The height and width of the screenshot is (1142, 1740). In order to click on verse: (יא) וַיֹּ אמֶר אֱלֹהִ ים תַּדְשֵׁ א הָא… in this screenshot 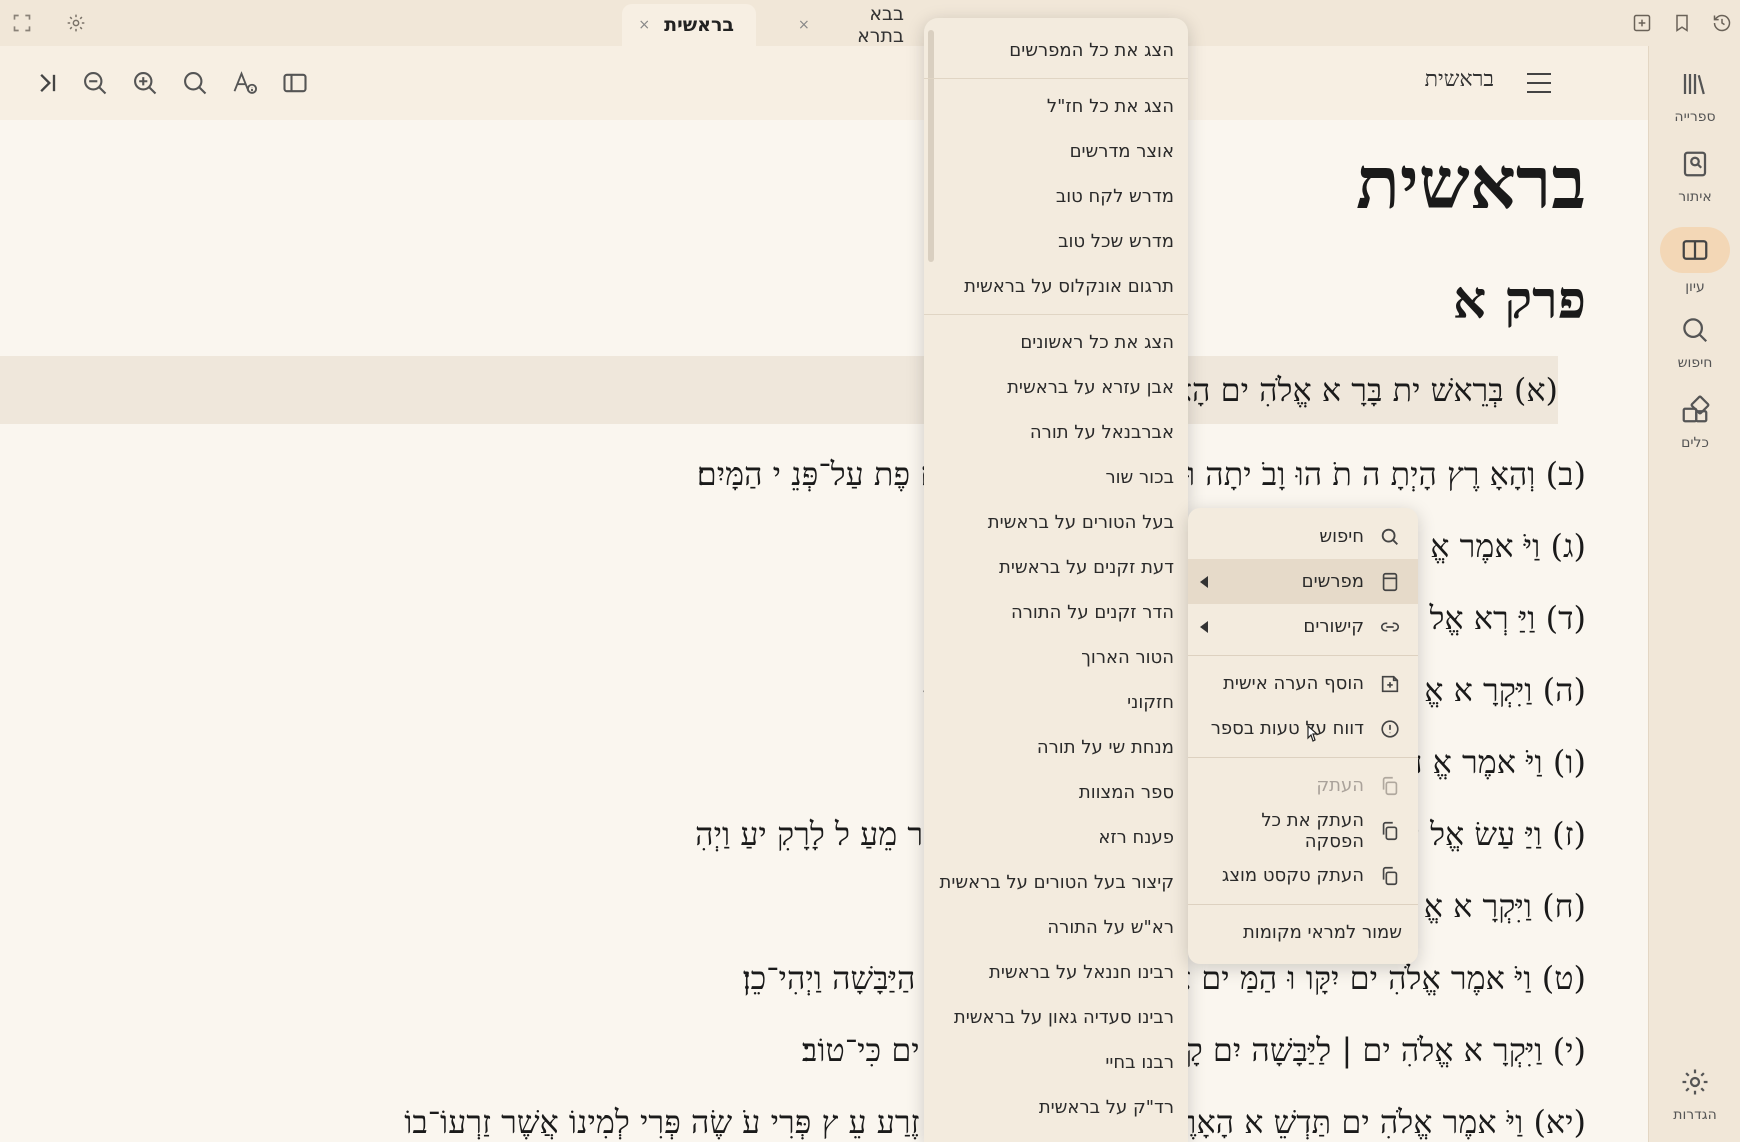, I will do `click(793, 1115)`.